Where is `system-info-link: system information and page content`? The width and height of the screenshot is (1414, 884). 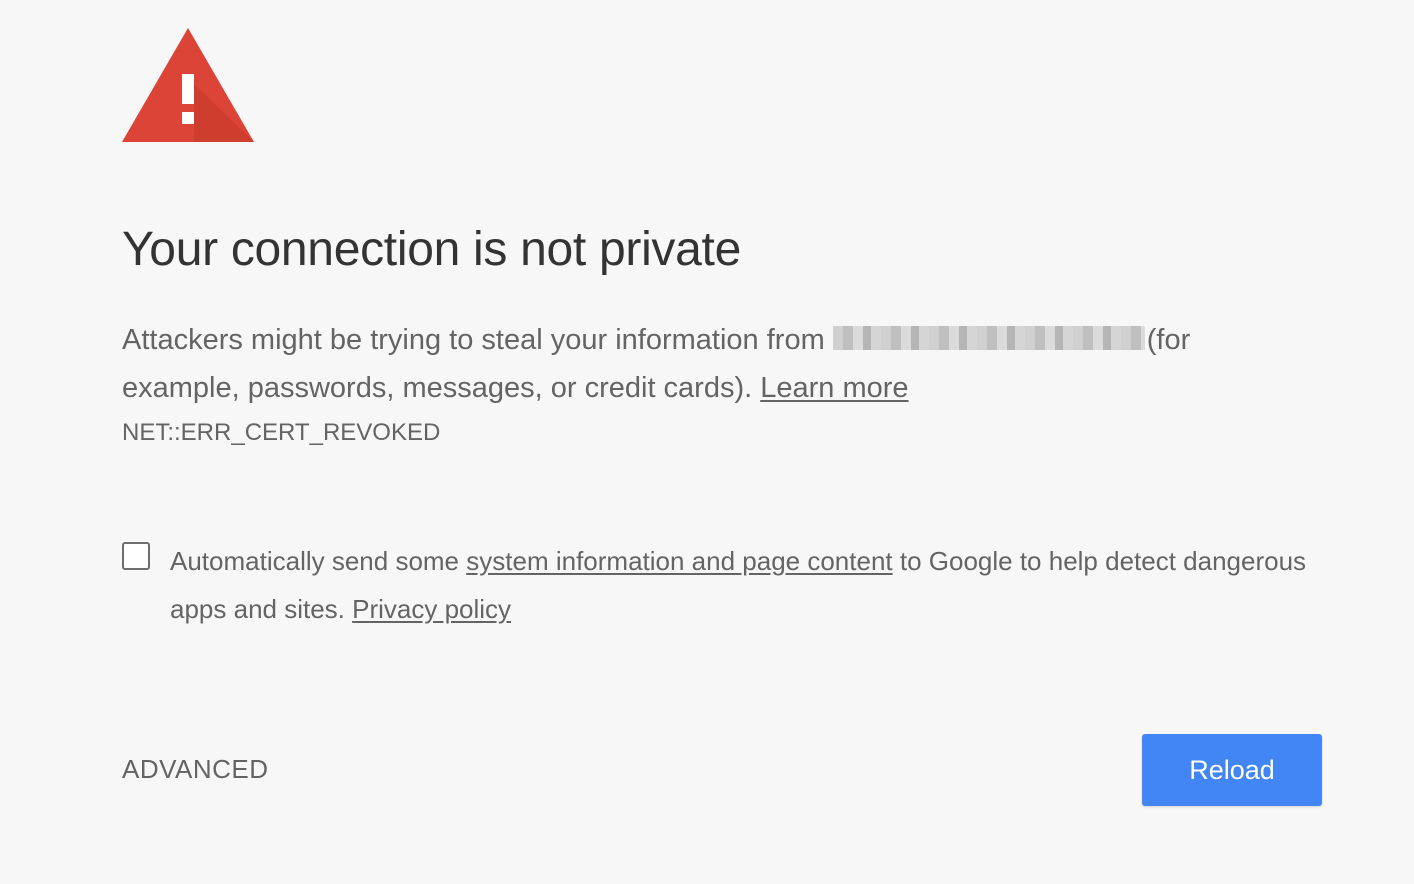 system-info-link: system information and page content is located at coordinates (679, 561).